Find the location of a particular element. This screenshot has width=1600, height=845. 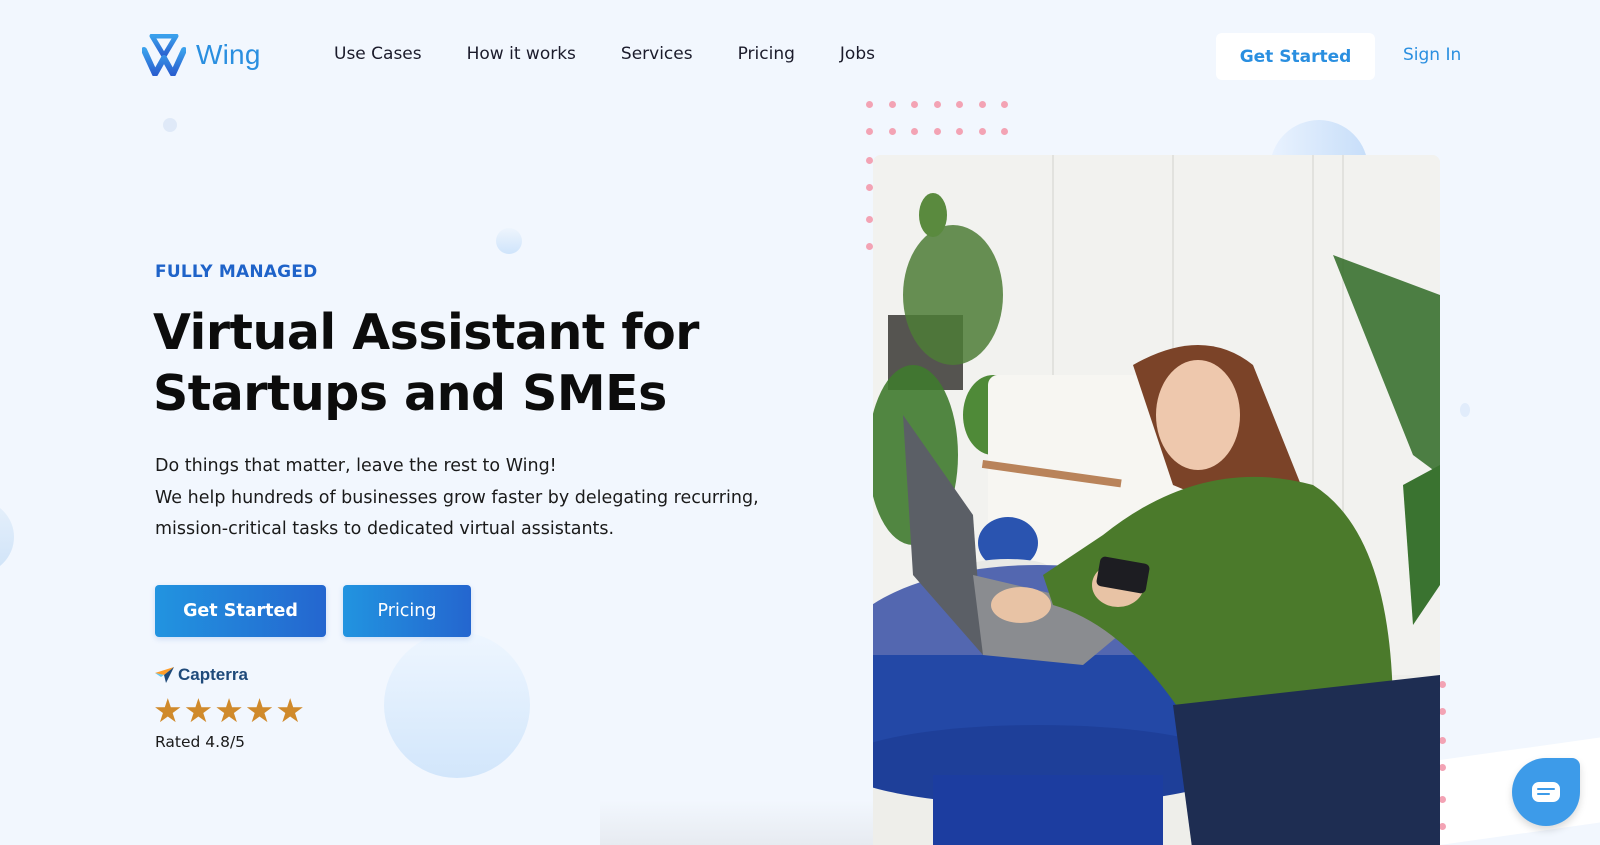

decor-fade is located at coordinates (740, 822).